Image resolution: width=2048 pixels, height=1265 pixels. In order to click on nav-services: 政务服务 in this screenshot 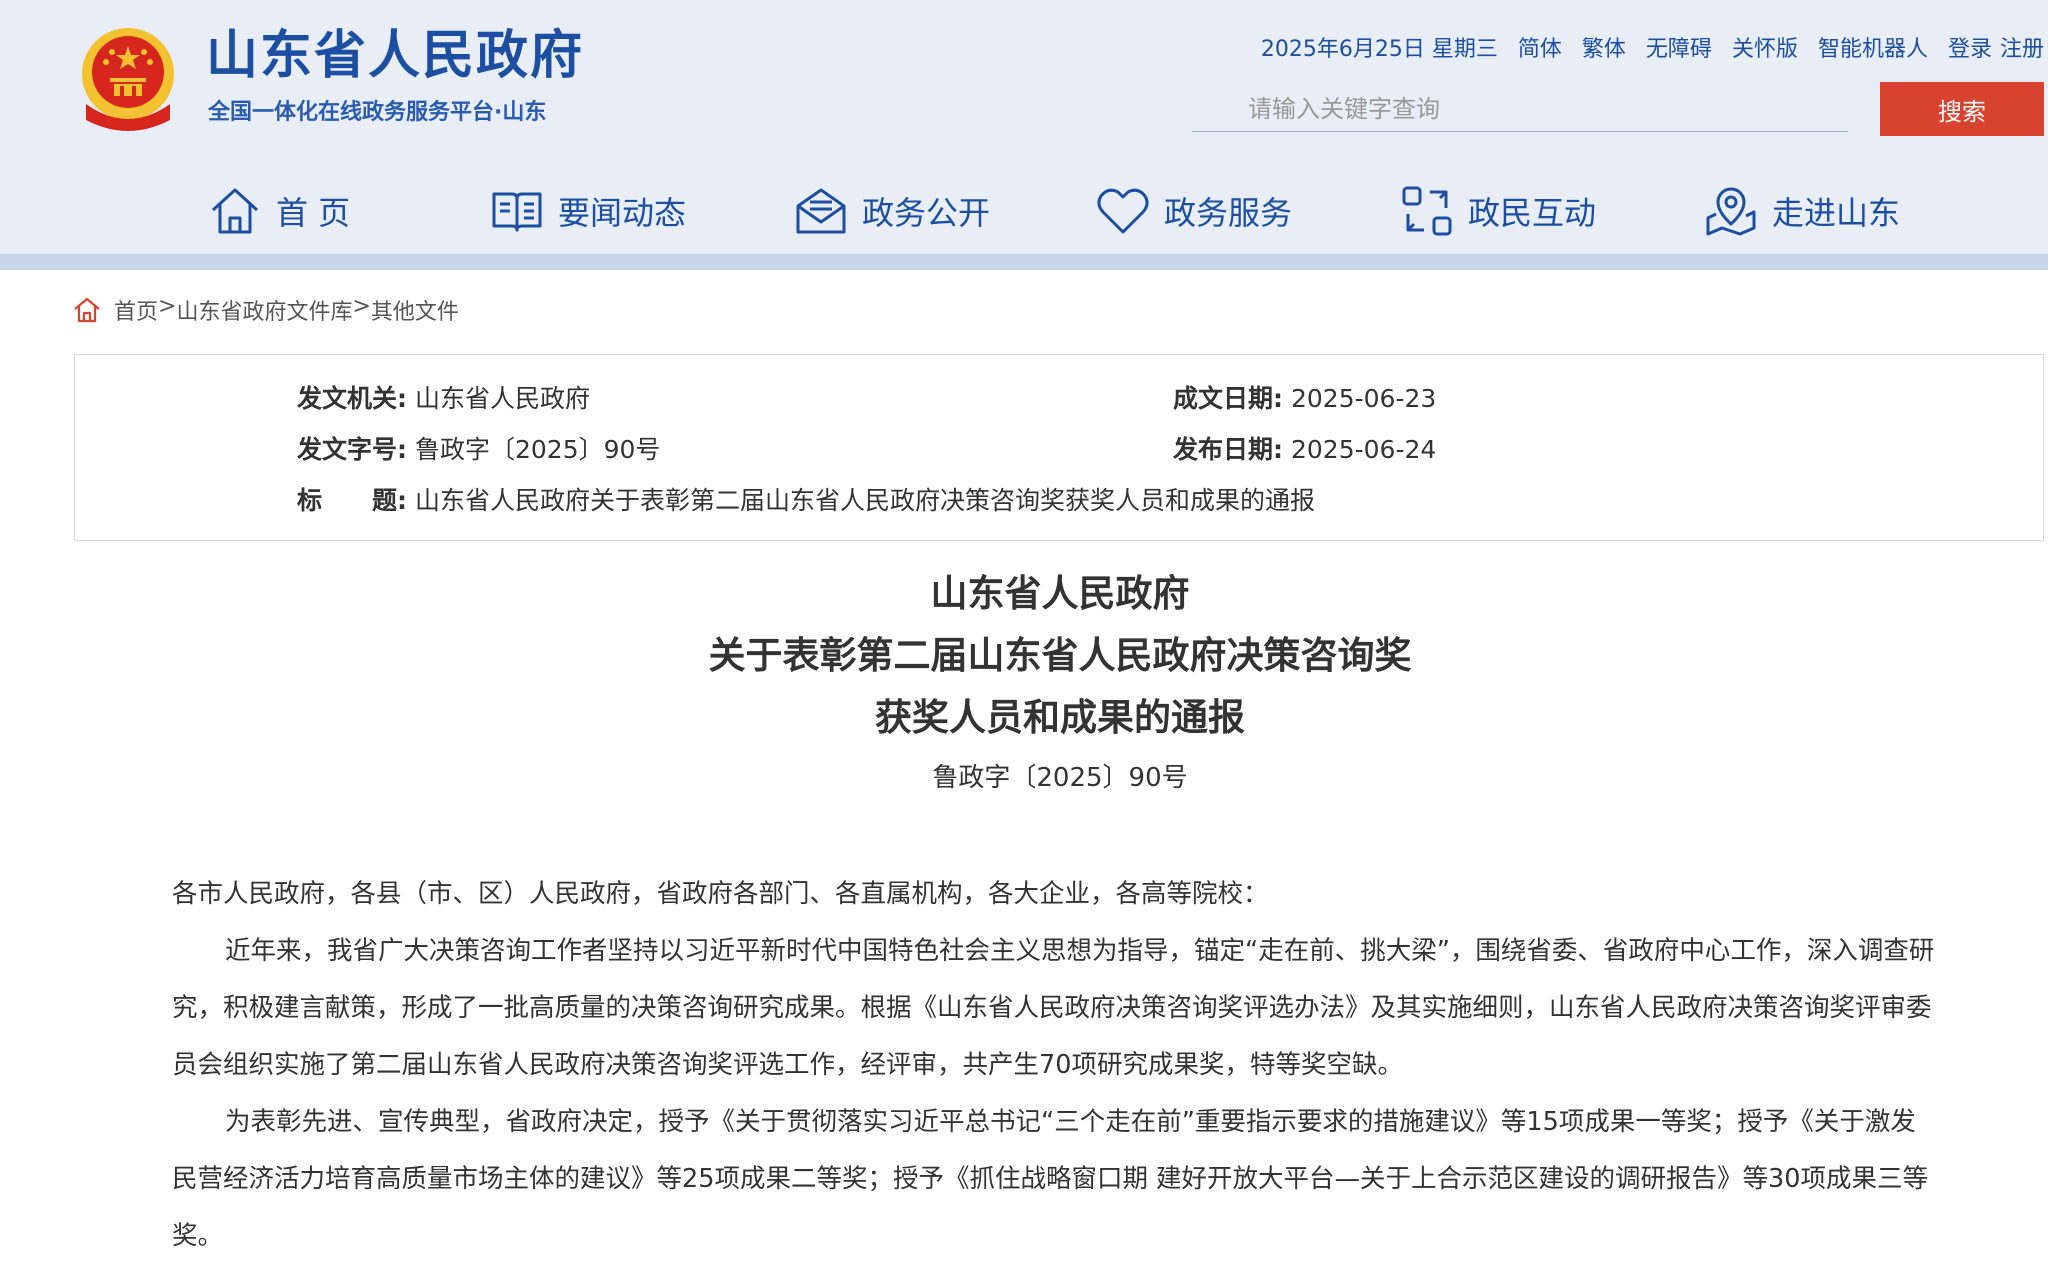, I will do `click(1194, 211)`.